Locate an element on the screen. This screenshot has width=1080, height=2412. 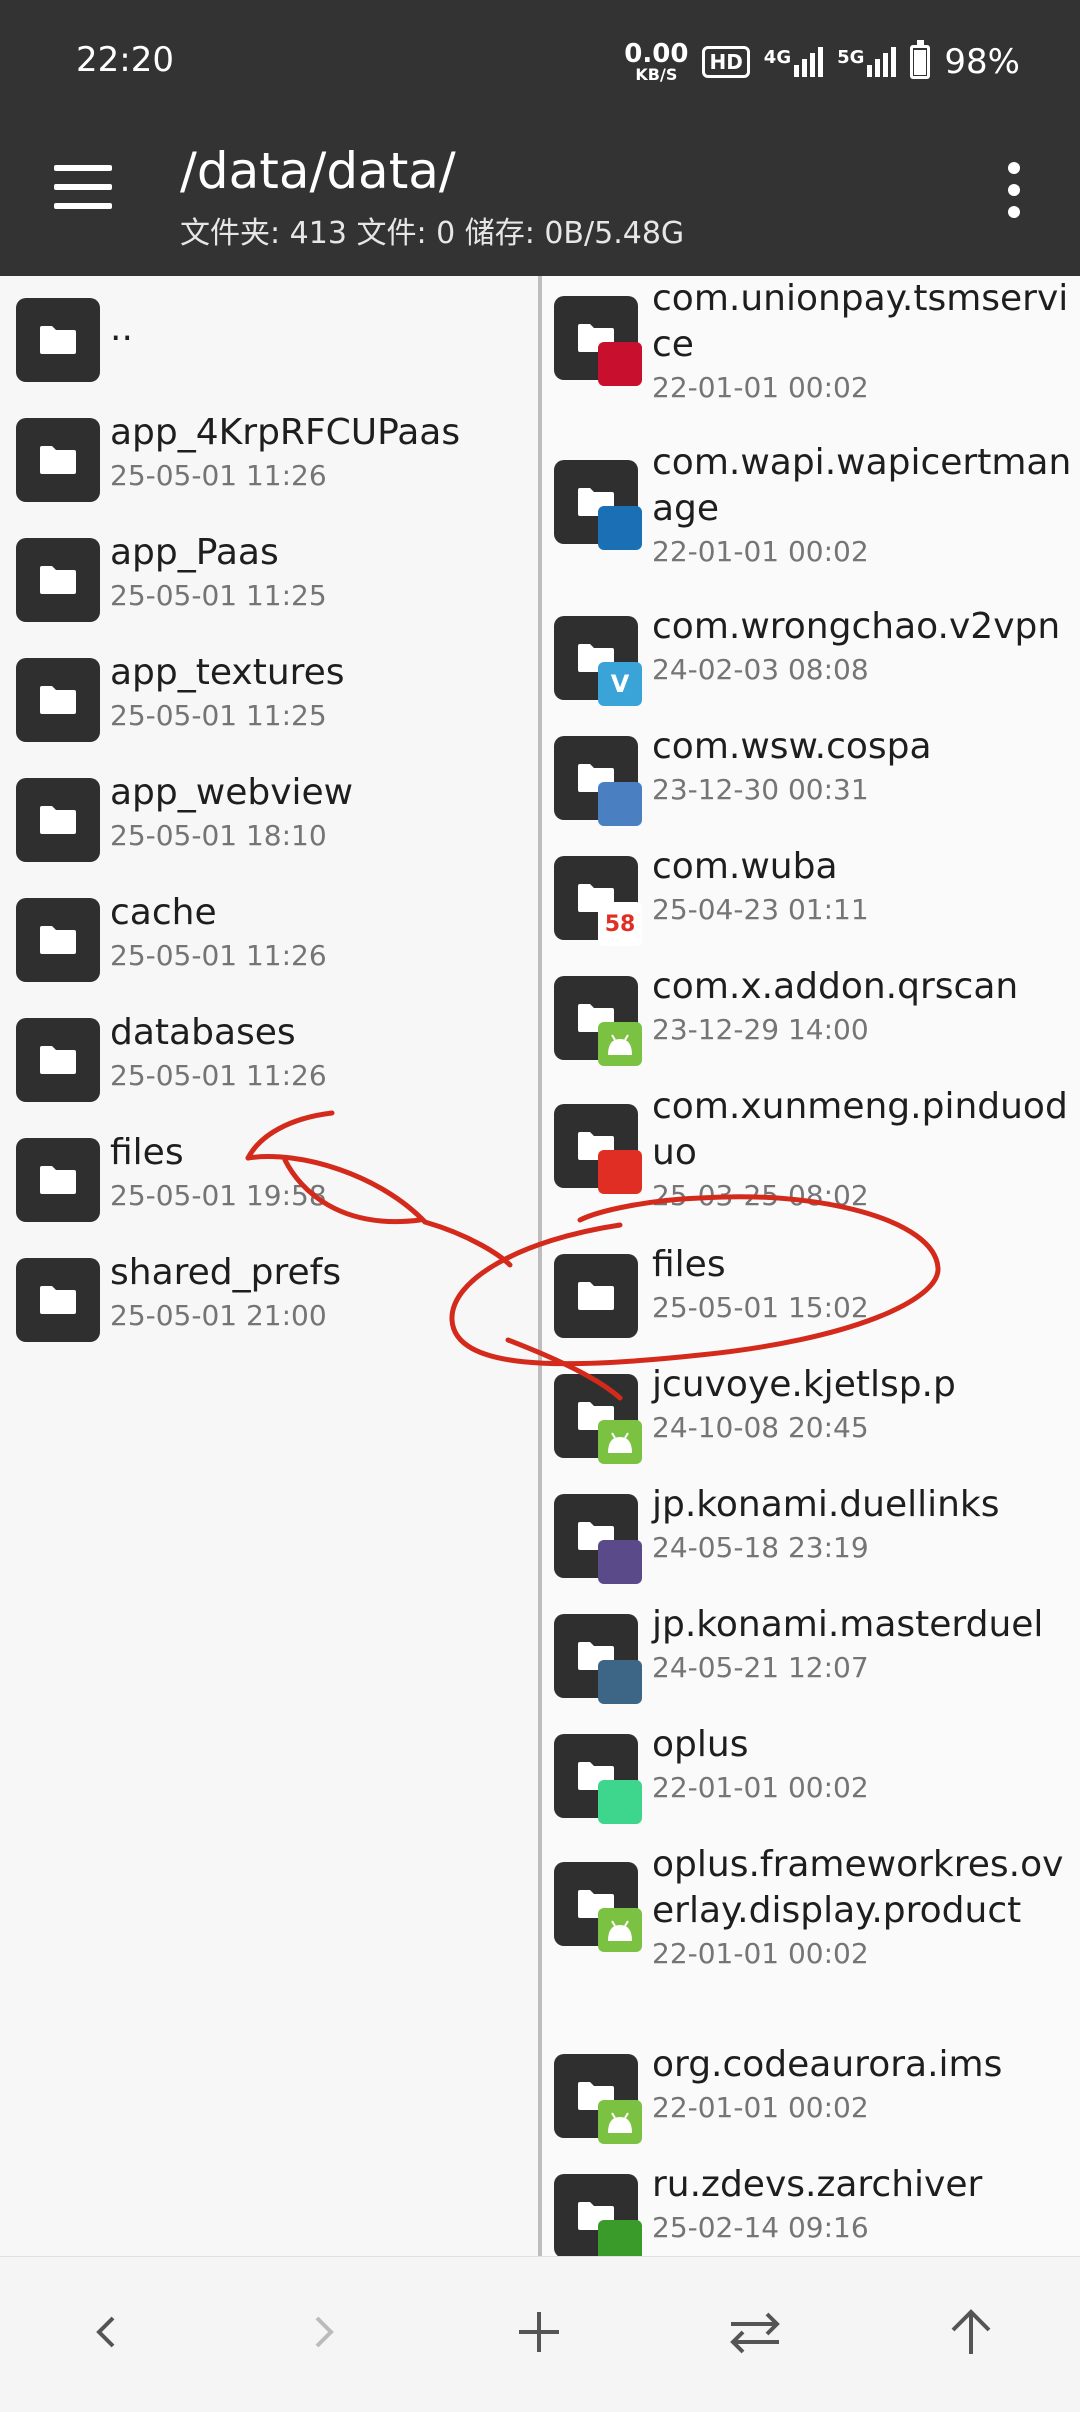
folder-row: databases 25-05-01 11:26 is located at coordinates (269, 1065).